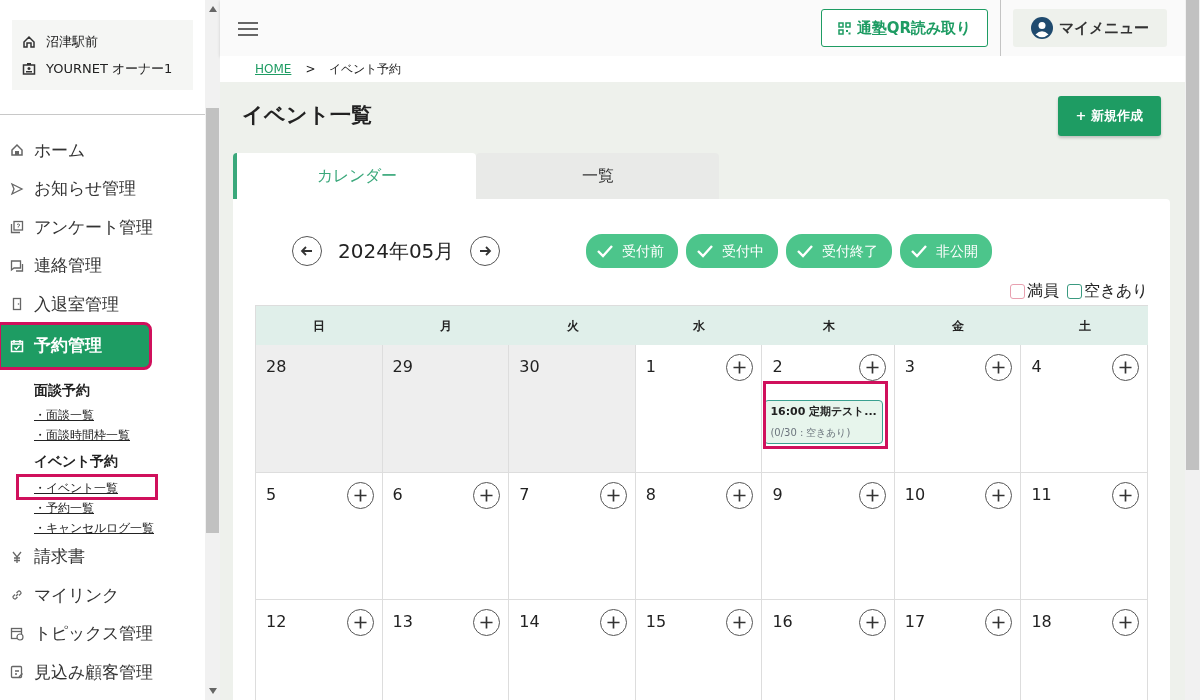  I want to click on user-name: YOURNET オーナー1, so click(109, 68).